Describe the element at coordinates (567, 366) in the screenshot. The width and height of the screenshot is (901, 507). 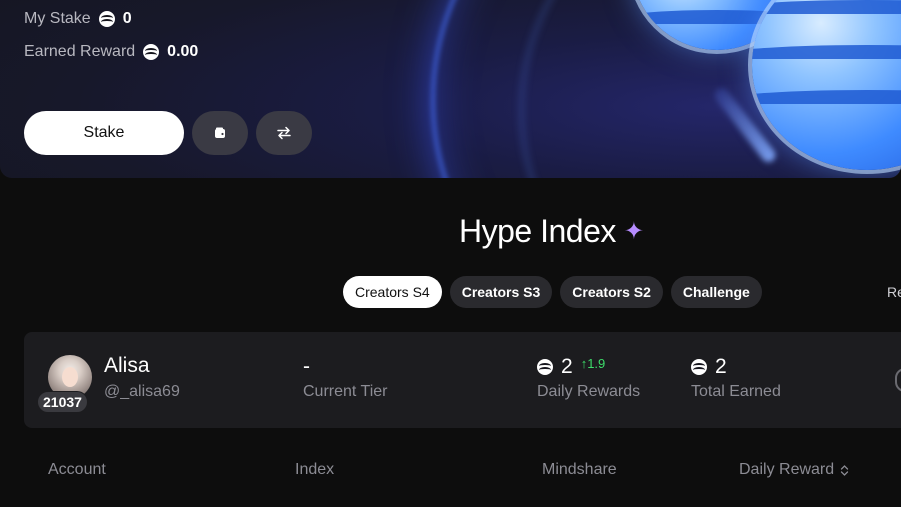
I see `daily-rewards-amount: 2` at that location.